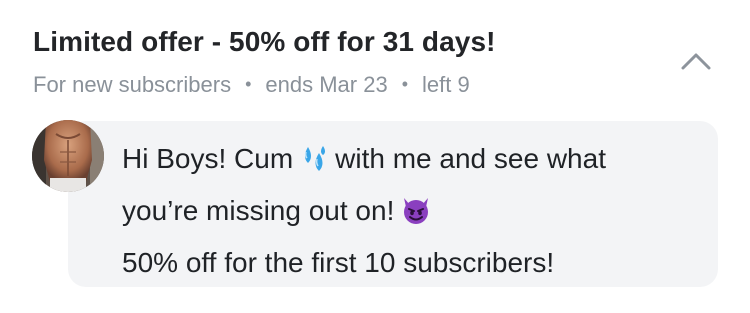 The height and width of the screenshot is (313, 750). Describe the element at coordinates (68, 156) in the screenshot. I see `avatar` at that location.